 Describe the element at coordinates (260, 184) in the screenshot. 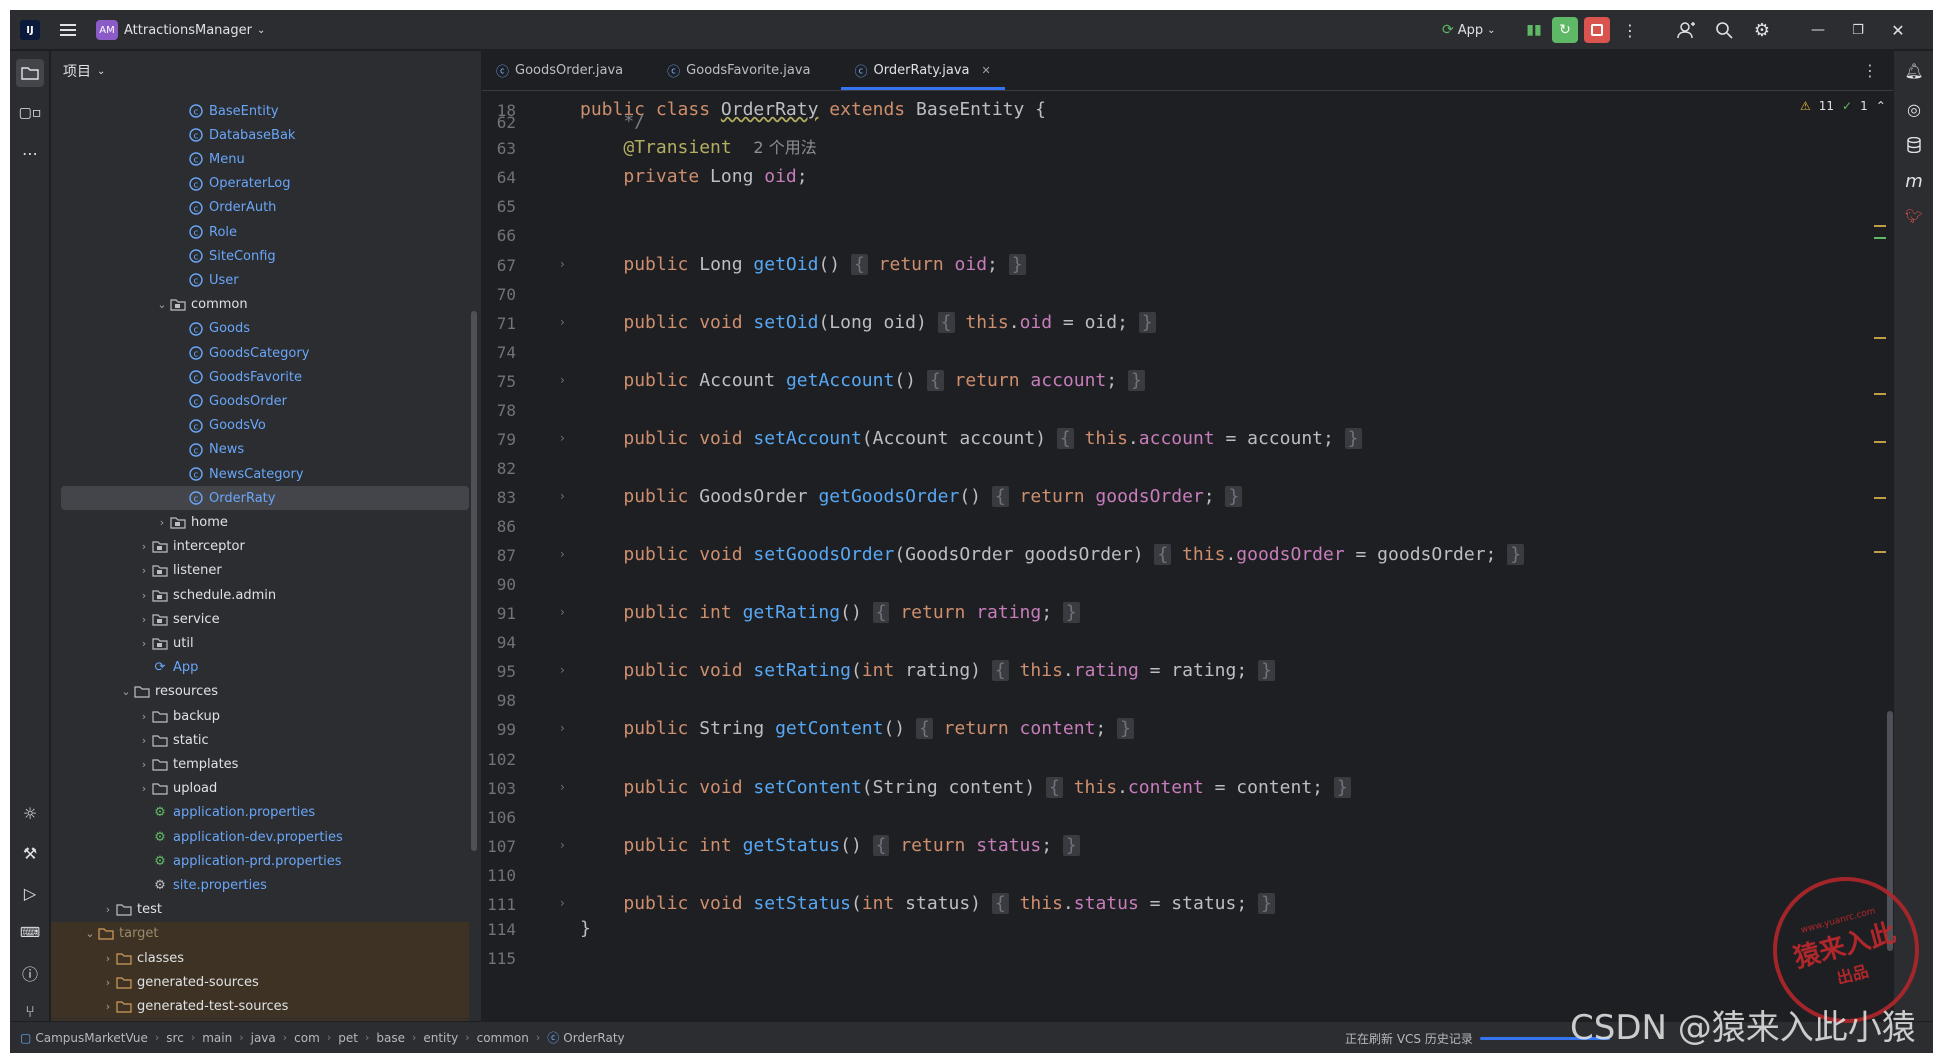

I see `tree-item: c OperaterLog` at that location.